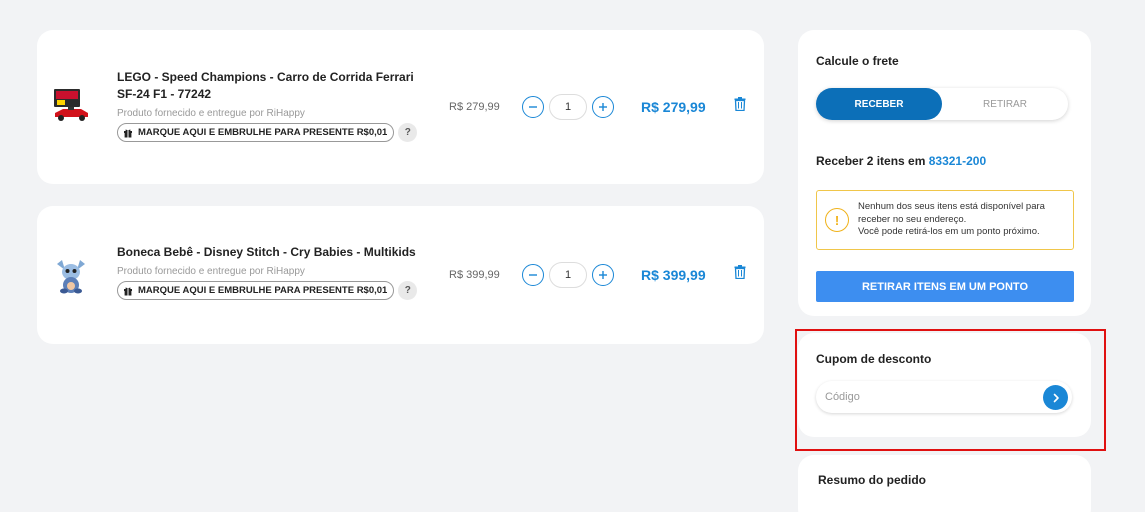 The image size is (1145, 512). Describe the element at coordinates (925, 397) in the screenshot. I see `coupon-input` at that location.